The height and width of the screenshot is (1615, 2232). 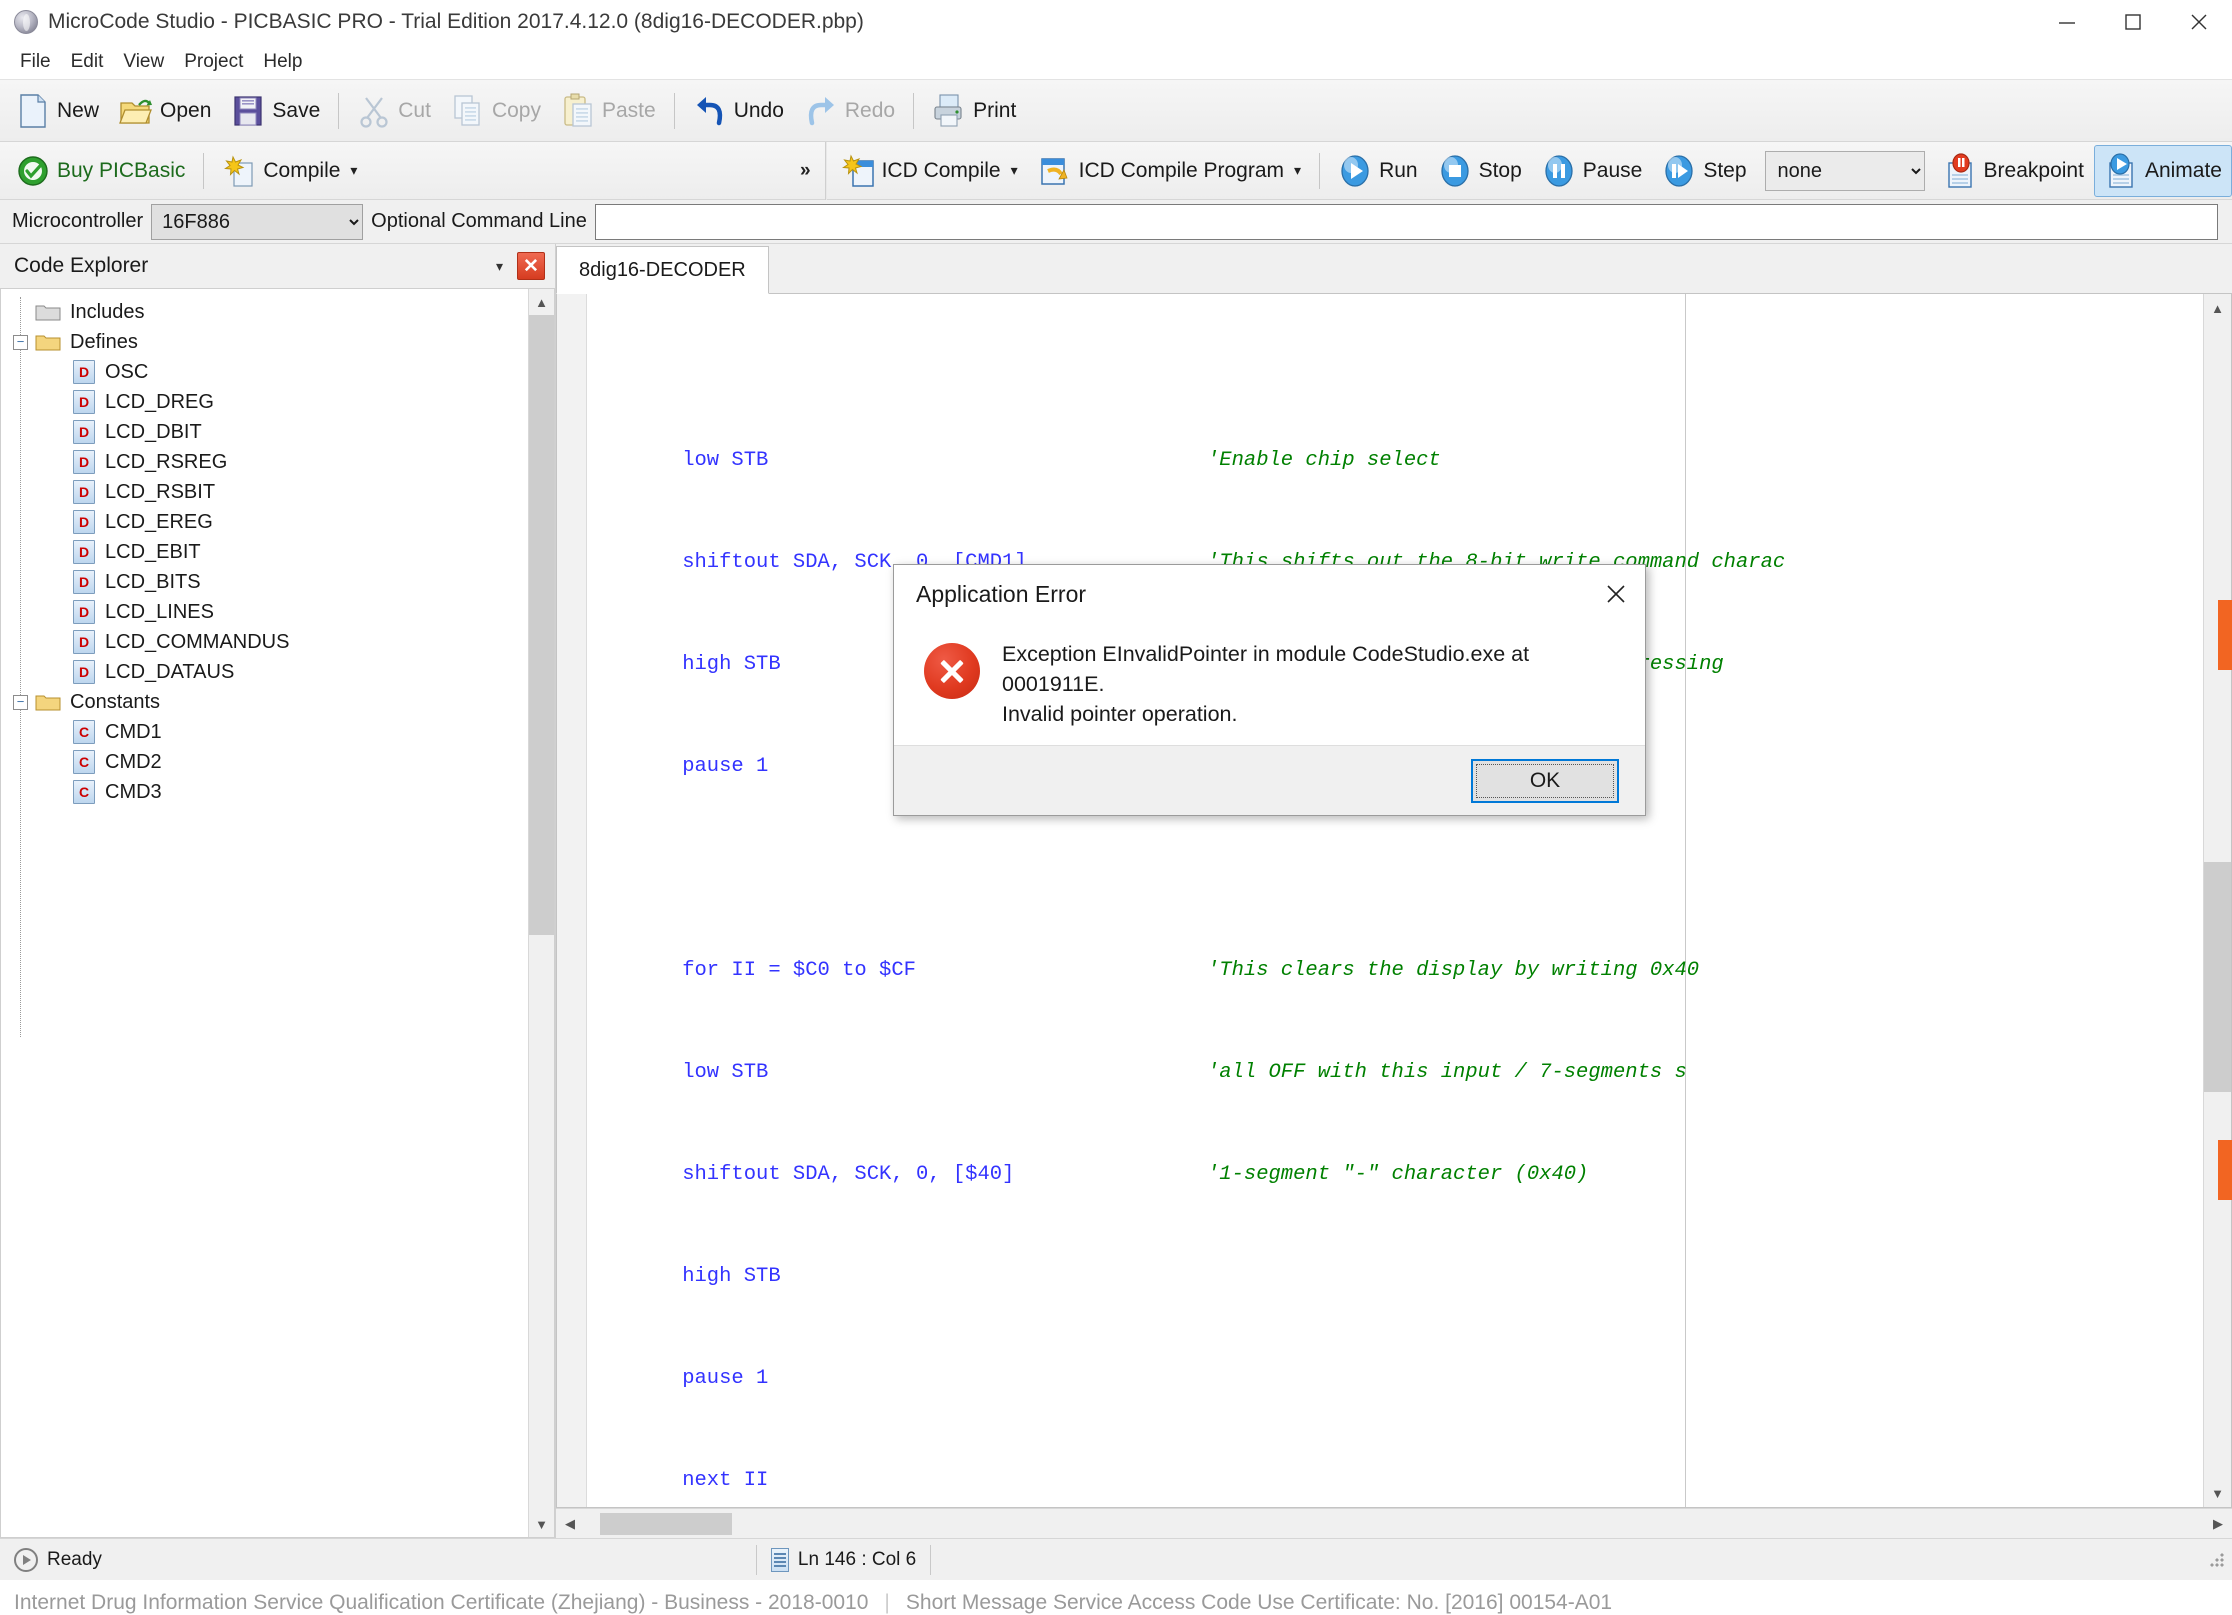 What do you see at coordinates (1297, 170) in the screenshot?
I see `chevron-down-icon-3: ▾` at bounding box center [1297, 170].